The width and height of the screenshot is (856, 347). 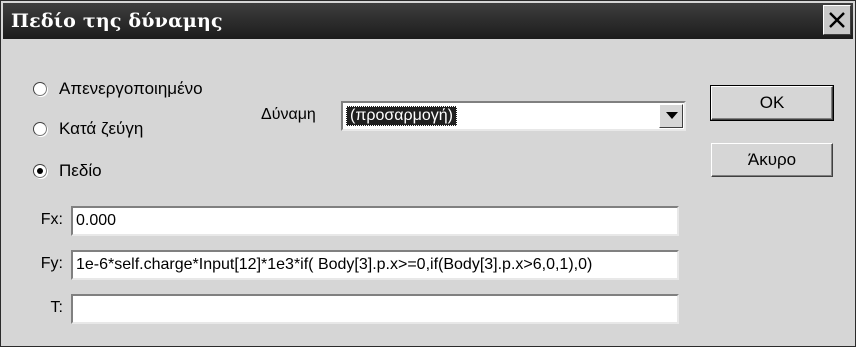 What do you see at coordinates (80, 170) in the screenshot?
I see `radio-field-label: Πεδίο` at bounding box center [80, 170].